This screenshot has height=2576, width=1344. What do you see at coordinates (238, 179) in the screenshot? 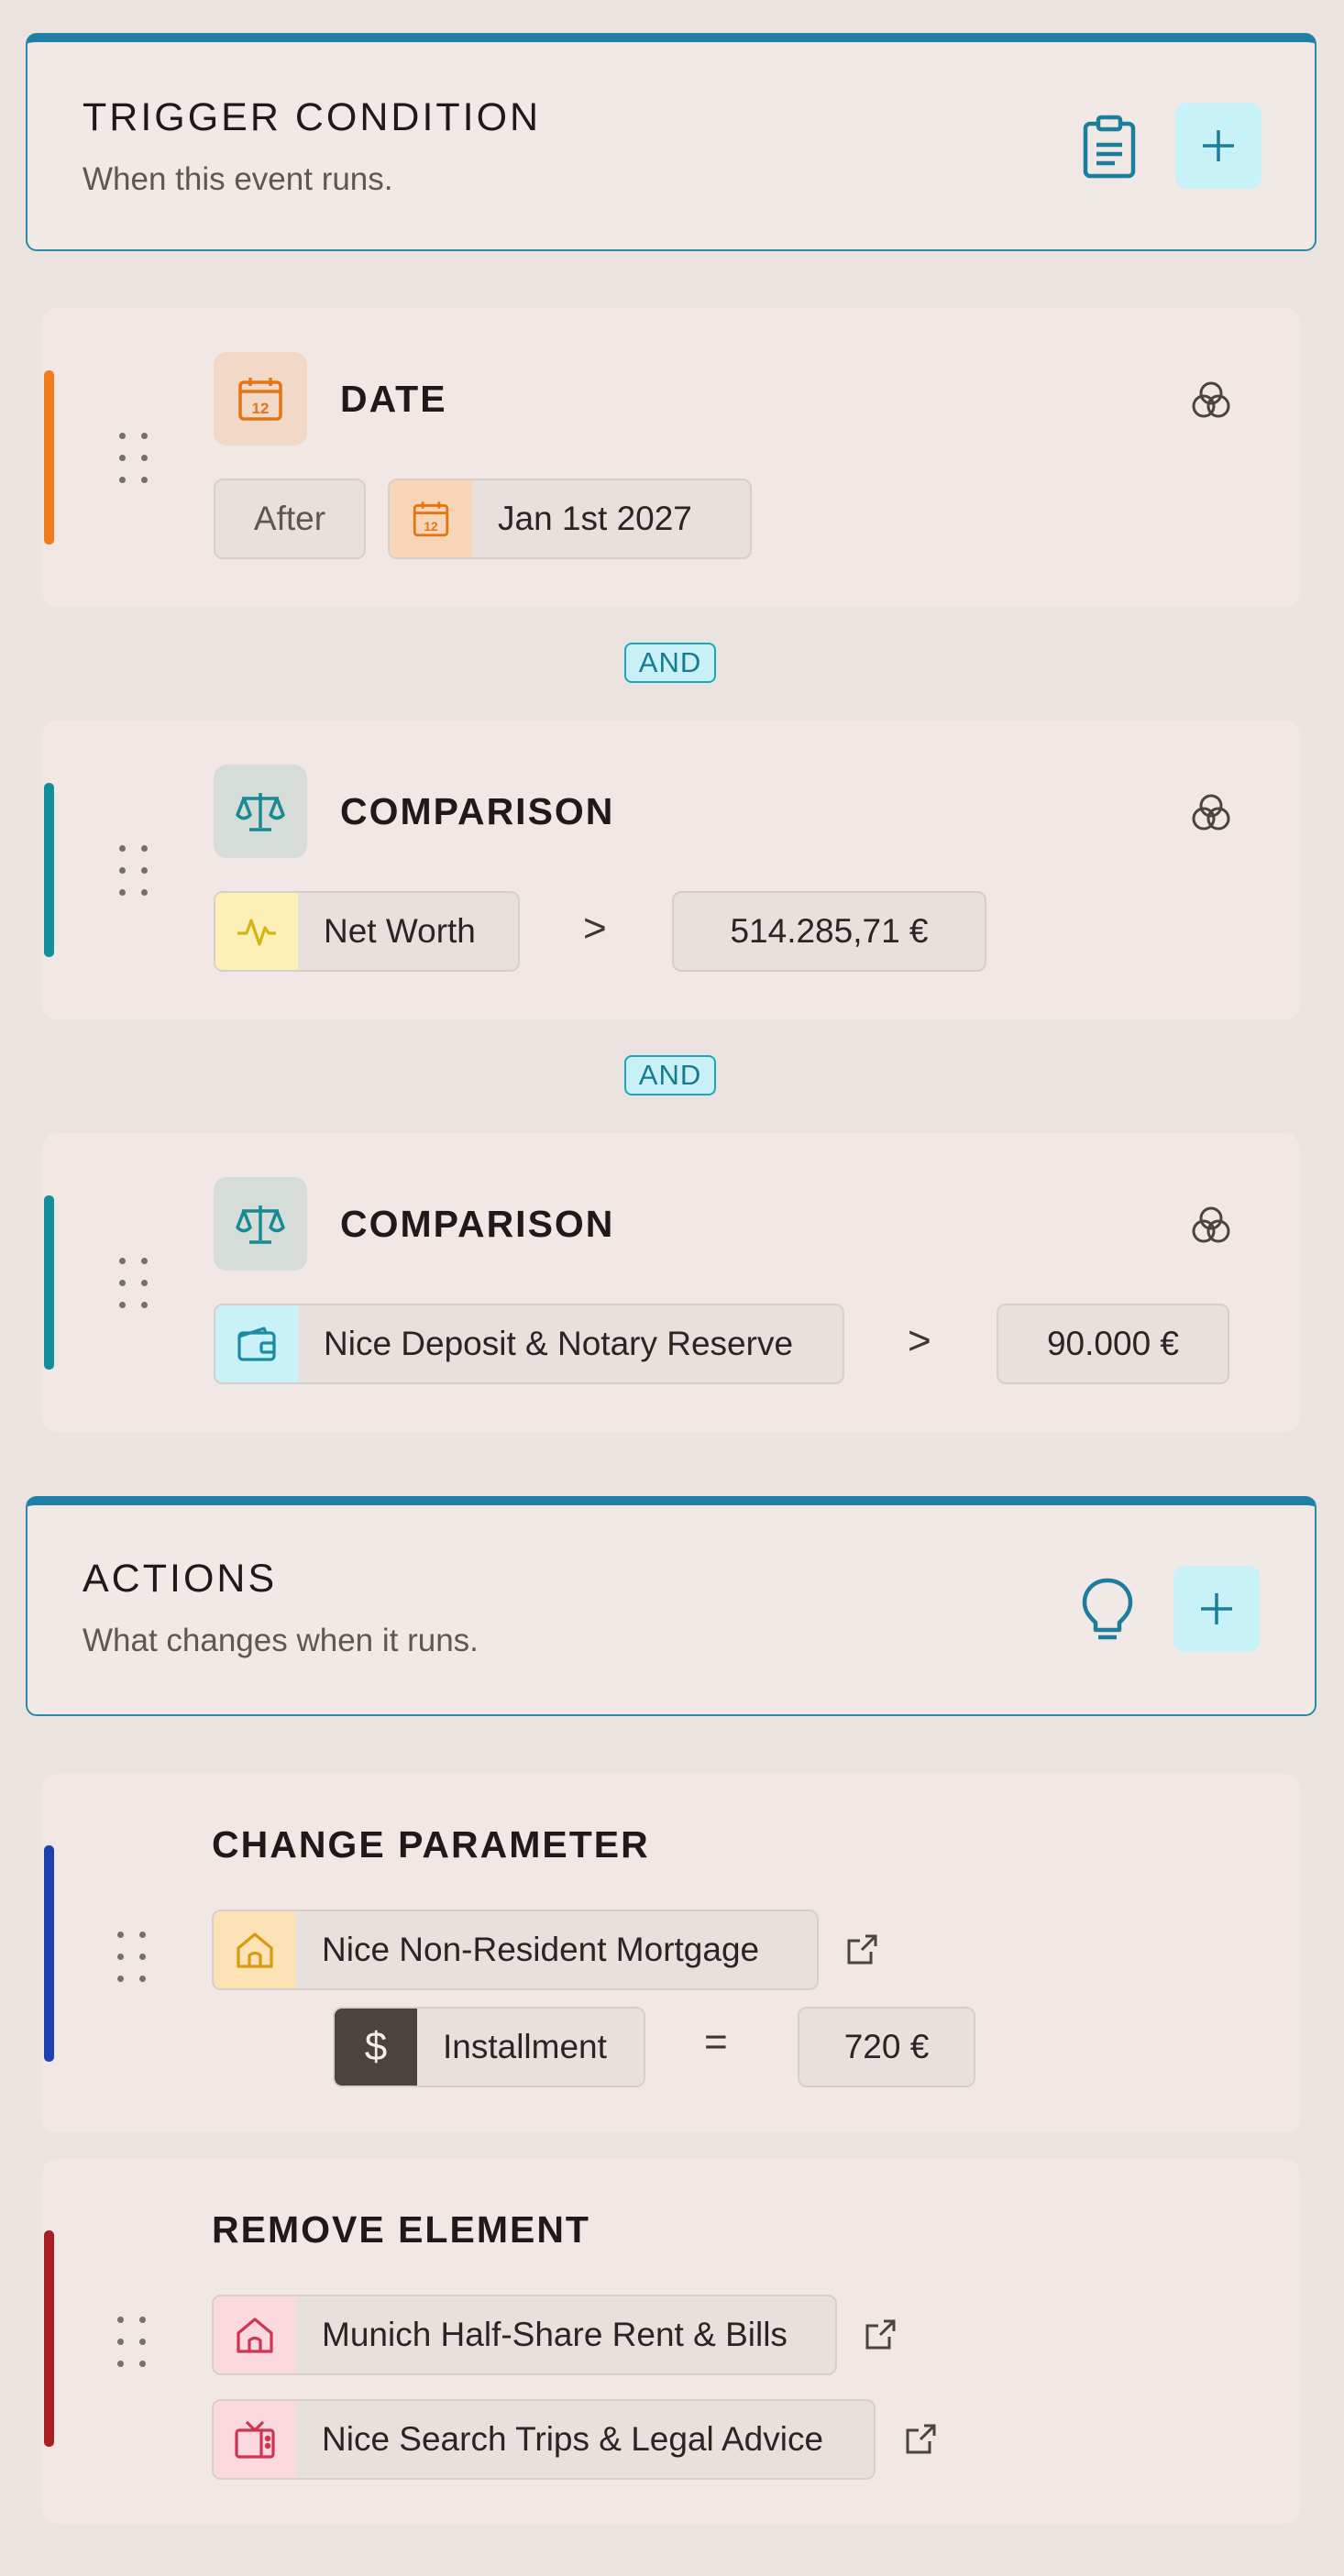
I see `section-subtitle: When this event runs.` at bounding box center [238, 179].